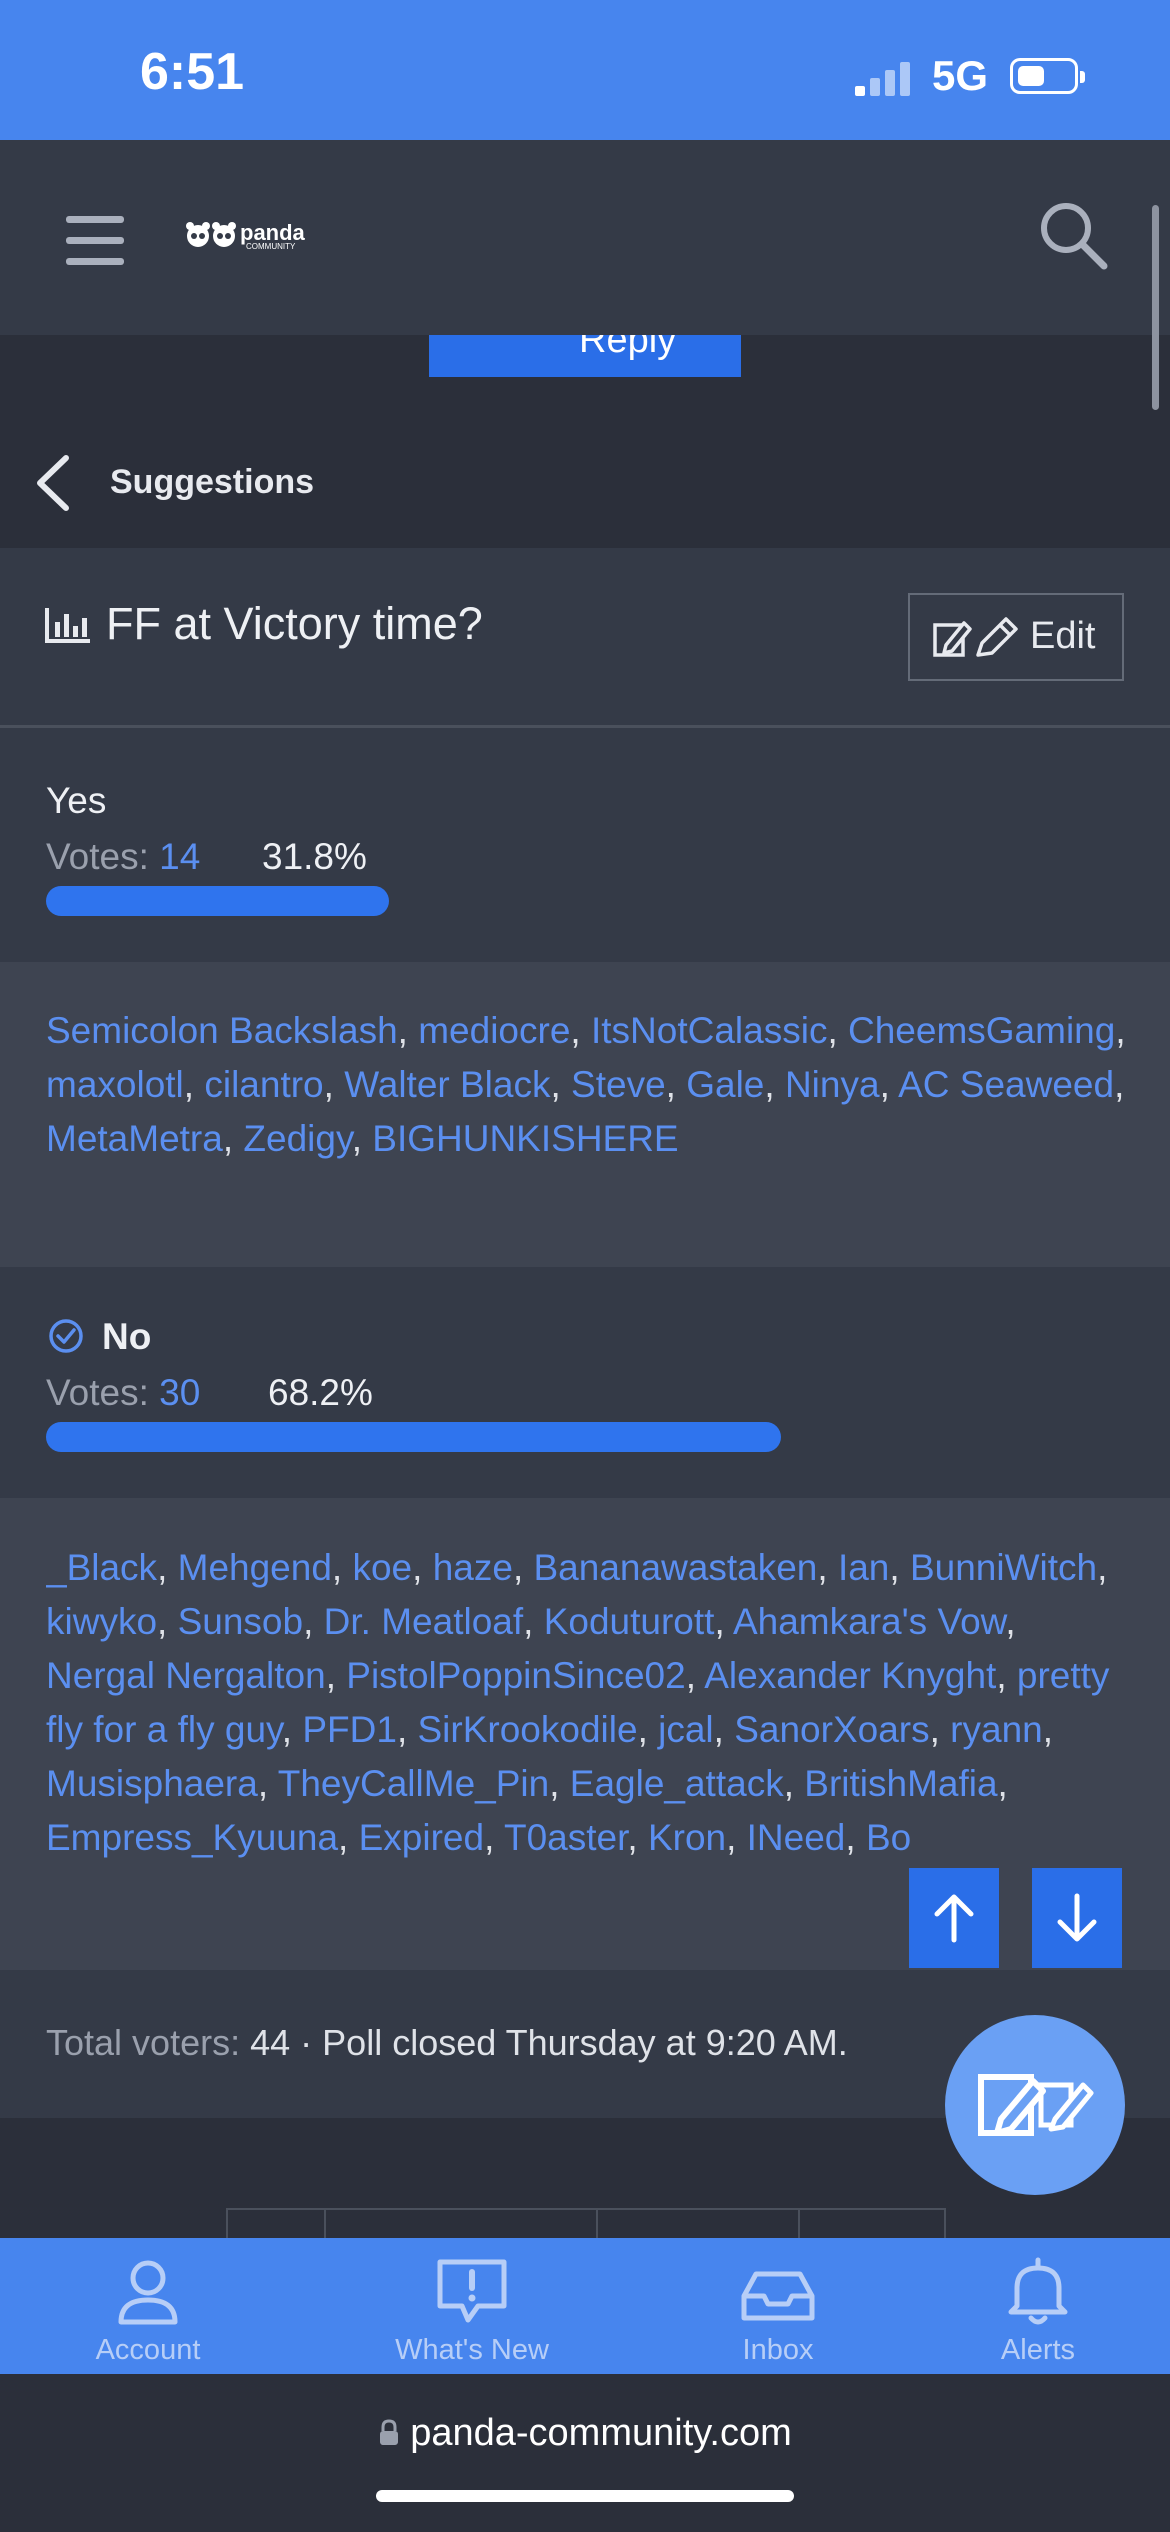 This screenshot has width=1170, height=2532. What do you see at coordinates (528, 1729) in the screenshot?
I see `voter-link: SirKrookodile` at bounding box center [528, 1729].